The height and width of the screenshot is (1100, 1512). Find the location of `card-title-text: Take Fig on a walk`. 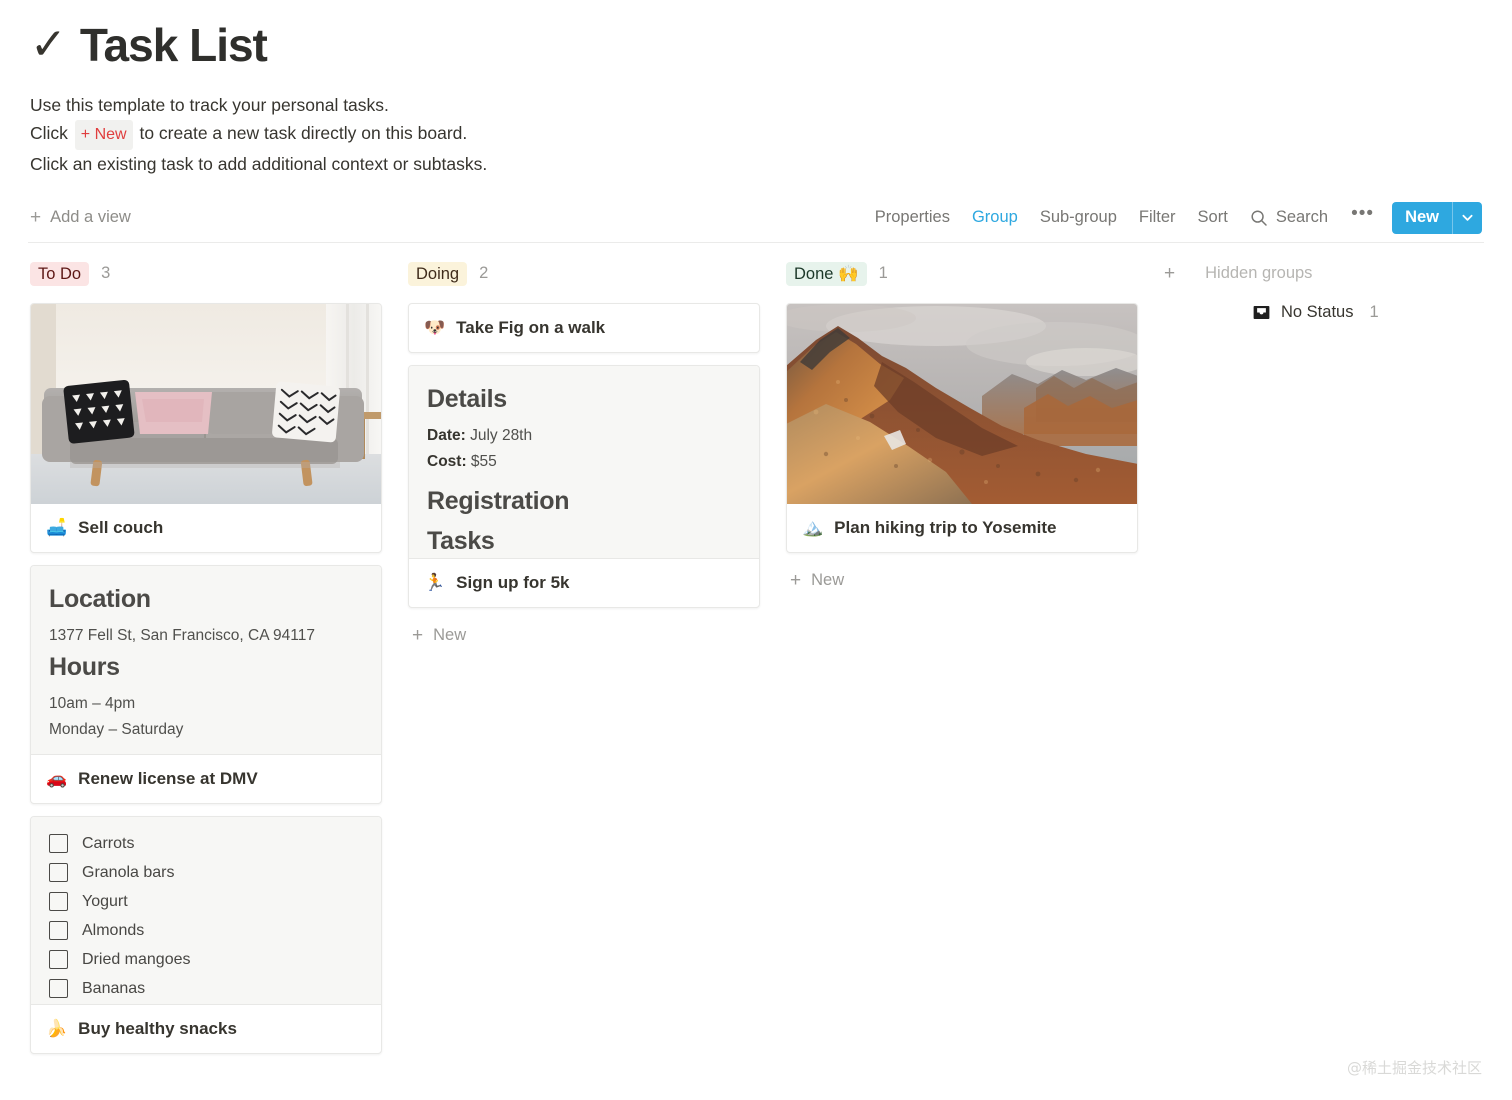

card-title-text: Take Fig on a walk is located at coordinates (531, 327).